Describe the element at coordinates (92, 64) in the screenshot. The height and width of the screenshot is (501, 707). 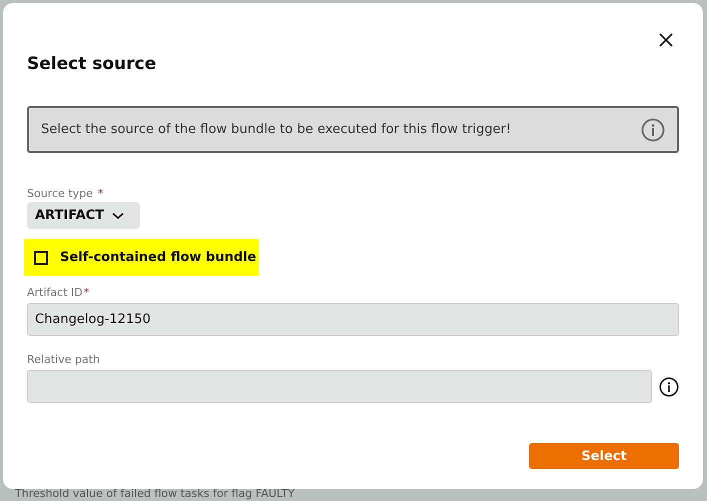
I see `dialog-title: Select source` at that location.